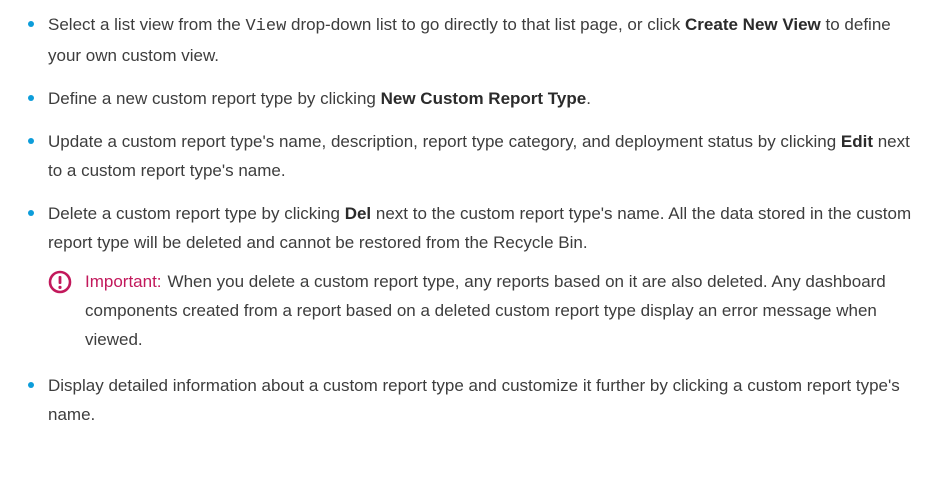  I want to click on important-label: Important:, so click(123, 281).